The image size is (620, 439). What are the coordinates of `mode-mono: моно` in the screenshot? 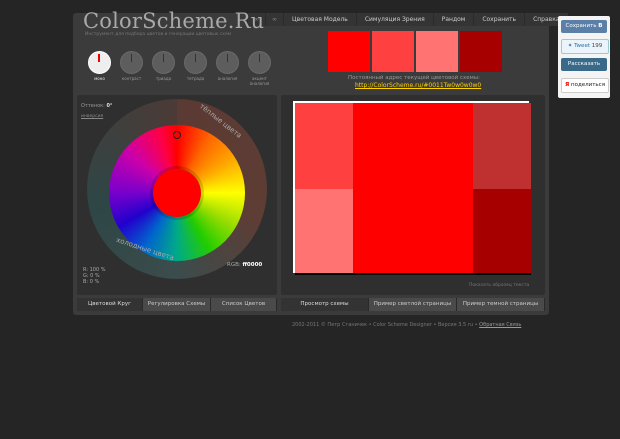 It's located at (99, 68).